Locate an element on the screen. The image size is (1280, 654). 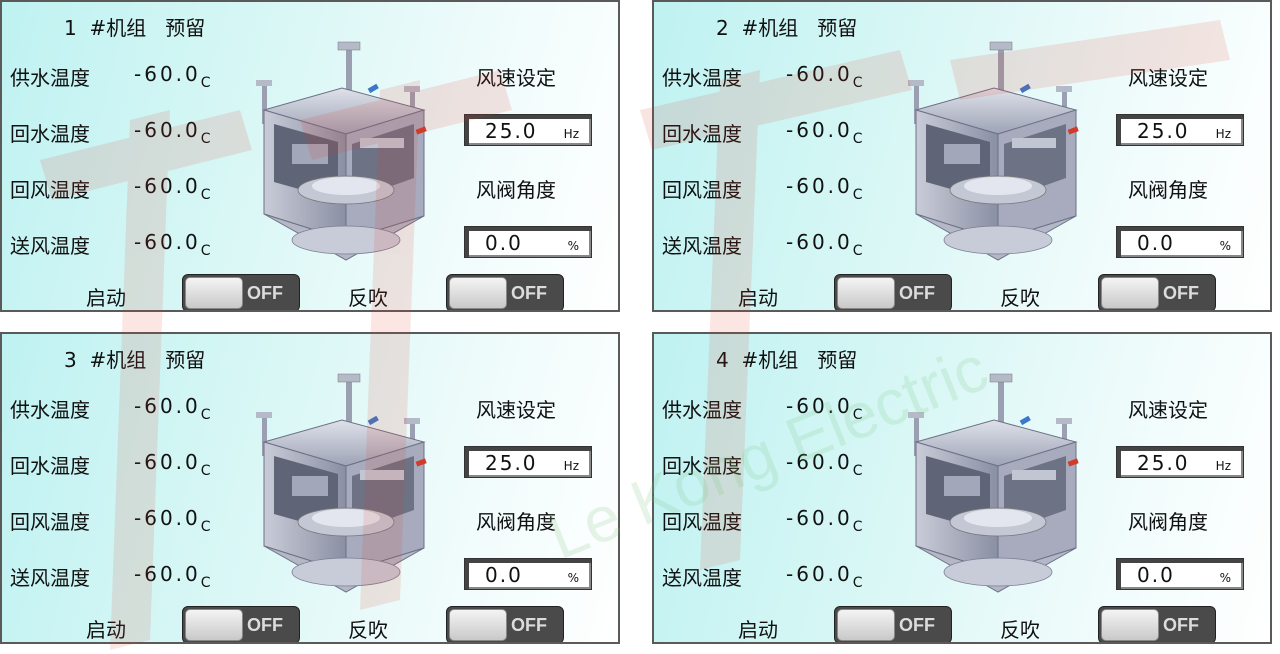
unit-title: 3 #机组 预留 is located at coordinates (135, 360).